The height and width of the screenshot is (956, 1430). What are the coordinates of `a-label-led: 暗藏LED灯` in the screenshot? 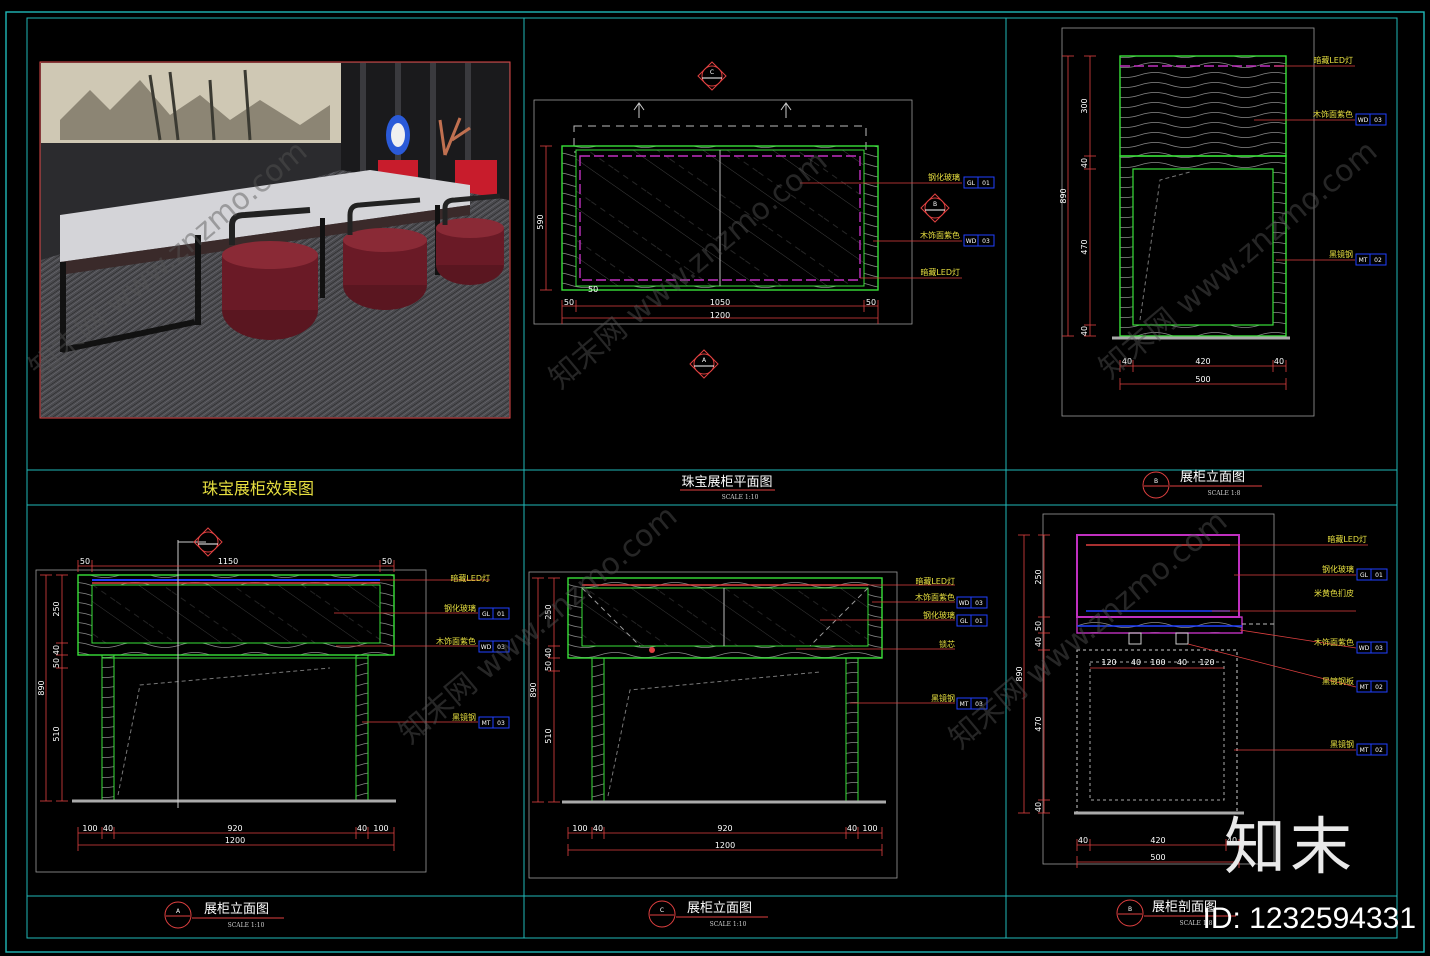 It's located at (470, 578).